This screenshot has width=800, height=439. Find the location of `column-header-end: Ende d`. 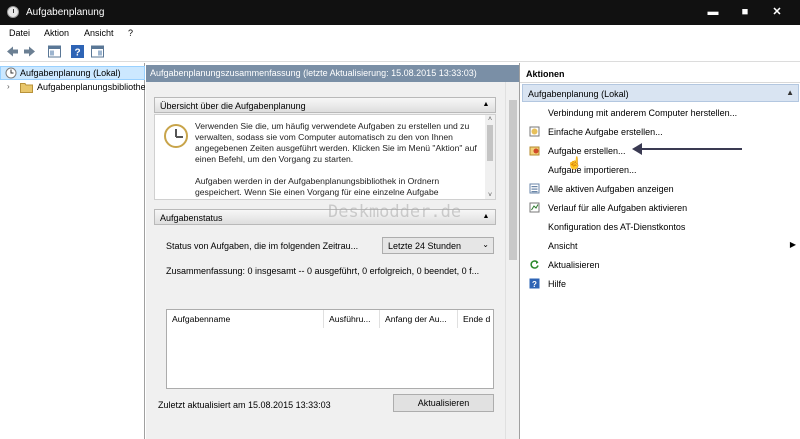

column-header-end: Ende d is located at coordinates (476, 319).